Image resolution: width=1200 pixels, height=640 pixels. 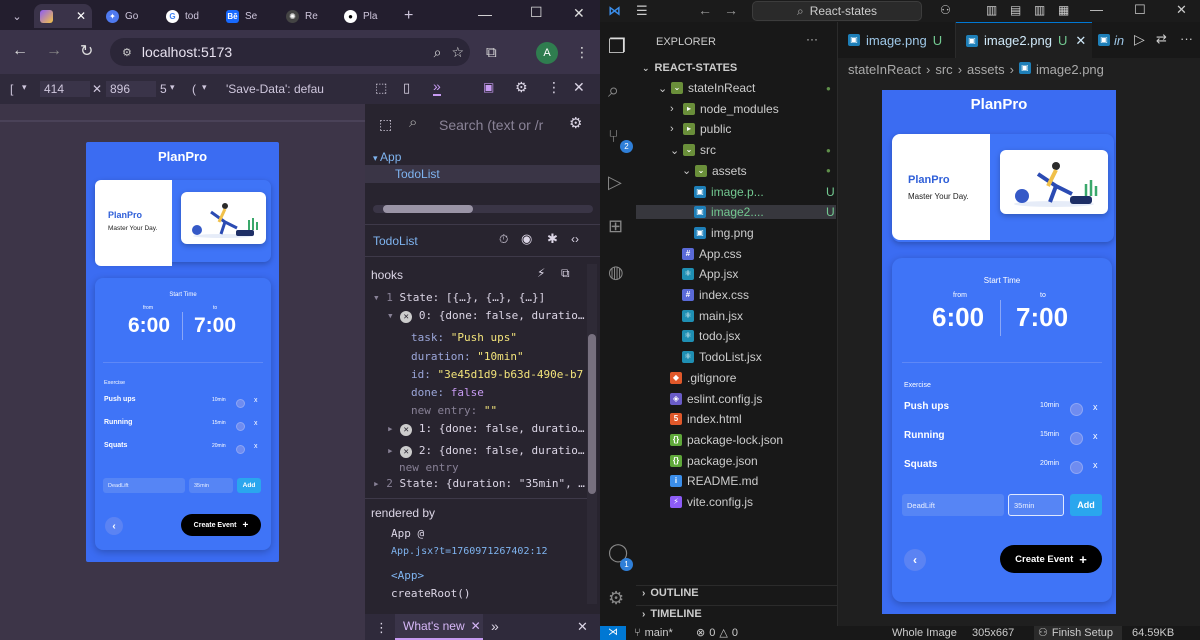 What do you see at coordinates (705, 10) in the screenshot?
I see `nav-back-icon: ←` at bounding box center [705, 10].